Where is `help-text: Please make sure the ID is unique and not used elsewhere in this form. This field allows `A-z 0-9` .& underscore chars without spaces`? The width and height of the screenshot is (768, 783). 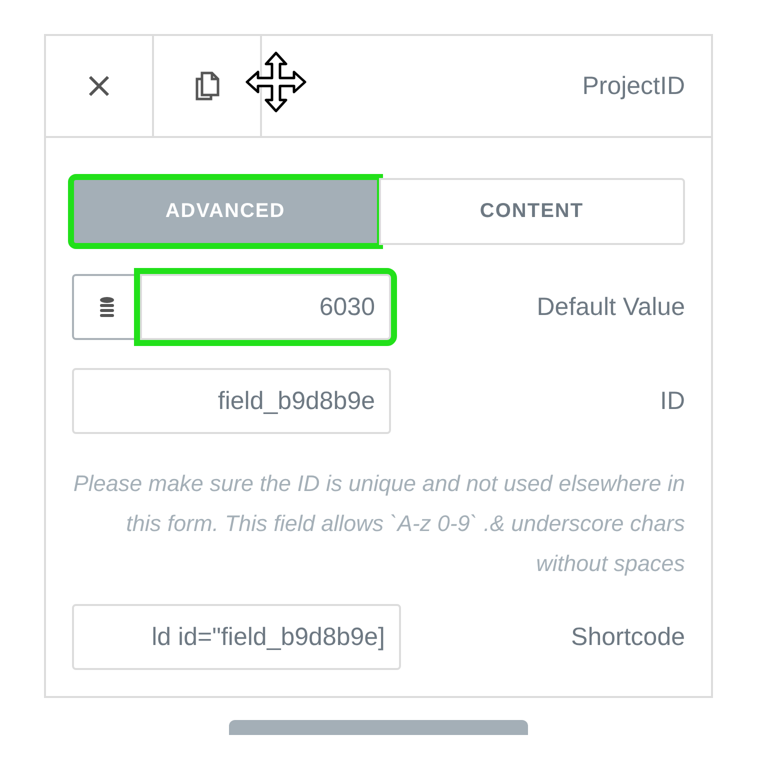
help-text: Please make sure the ID is unique and not used elsewhere in this form. This field allows `A-z 0-9` .& underscore chars without spaces is located at coordinates (378, 524).